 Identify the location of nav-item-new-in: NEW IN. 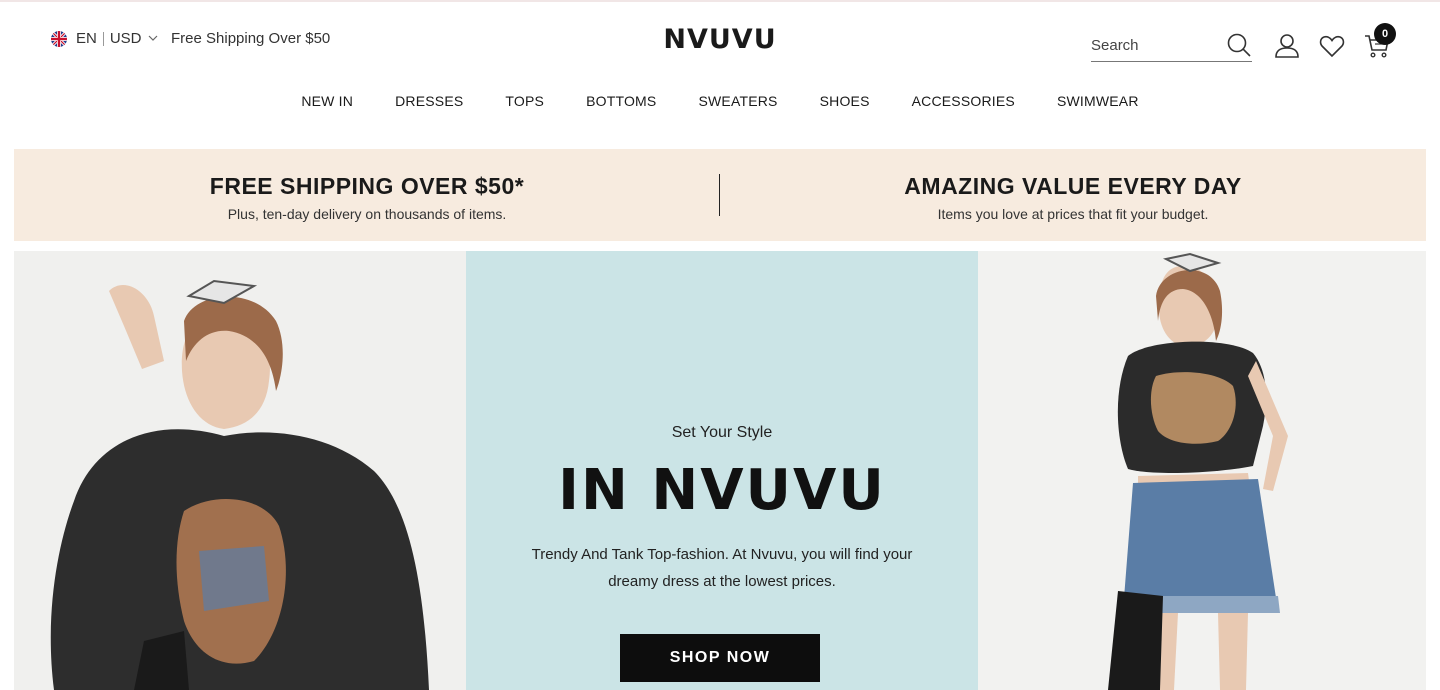
(327, 101).